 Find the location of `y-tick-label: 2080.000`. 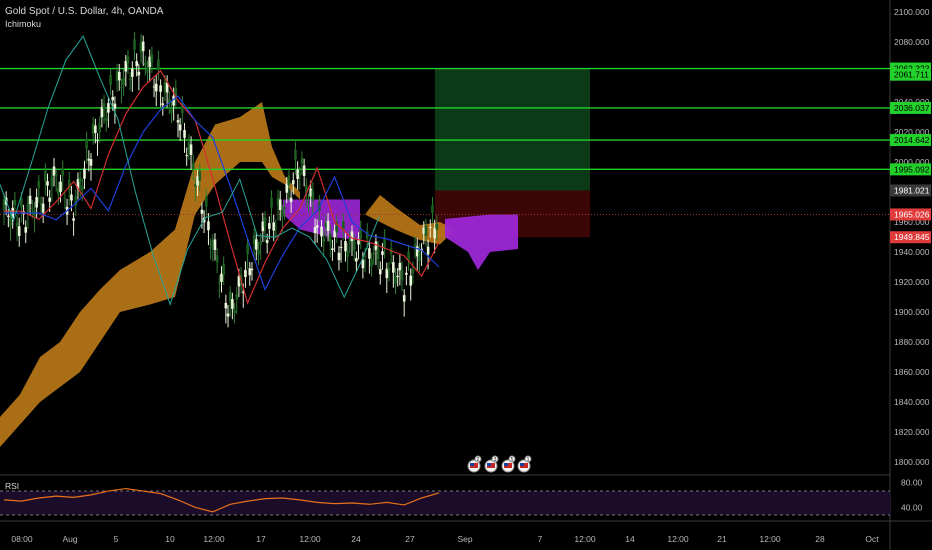

y-tick-label: 2080.000 is located at coordinates (912, 42).